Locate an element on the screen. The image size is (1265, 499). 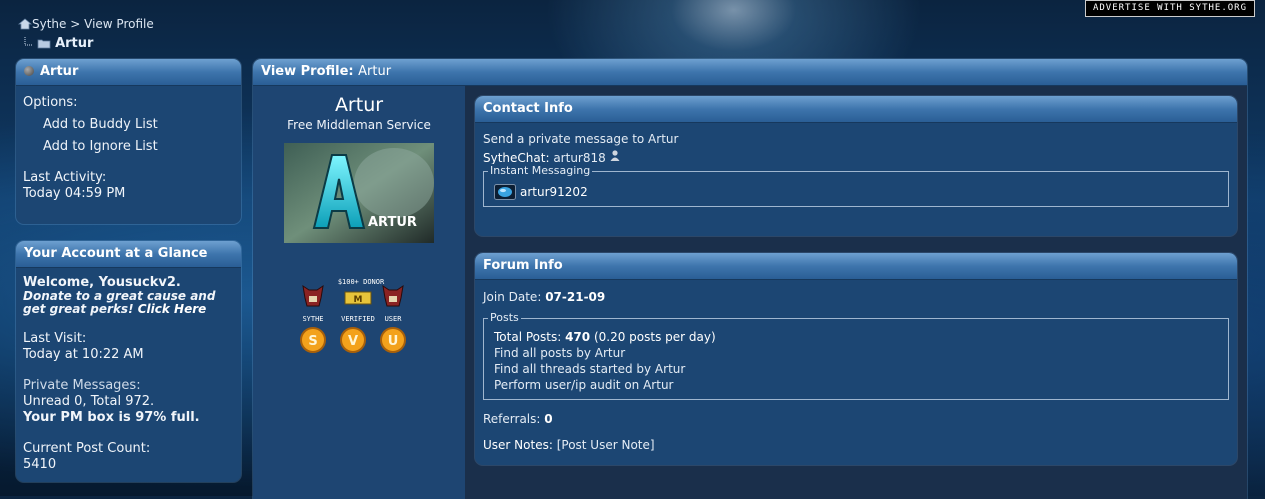
advertise-banner: ADVERTISE WITH SYTHE.ORG is located at coordinates (1170, 8).